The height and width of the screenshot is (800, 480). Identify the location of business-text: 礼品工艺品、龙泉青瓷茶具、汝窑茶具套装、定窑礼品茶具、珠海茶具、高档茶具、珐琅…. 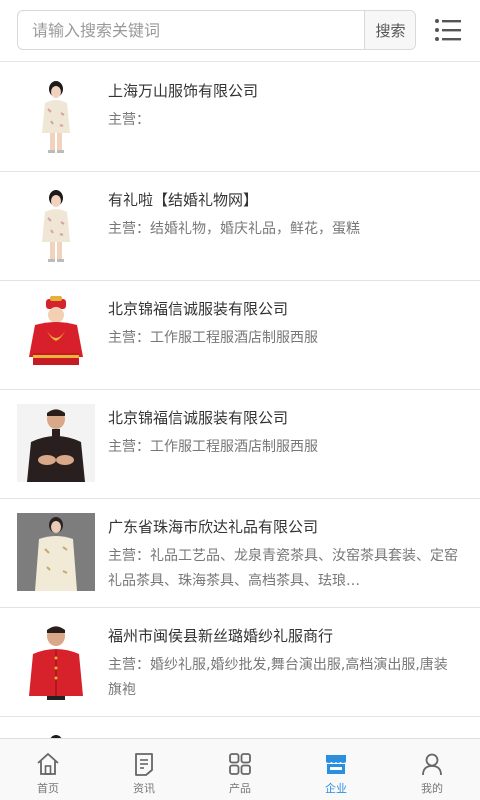
(283, 568).